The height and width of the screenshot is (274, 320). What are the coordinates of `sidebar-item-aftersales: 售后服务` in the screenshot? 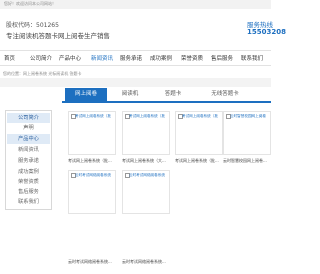 It's located at (28, 192).